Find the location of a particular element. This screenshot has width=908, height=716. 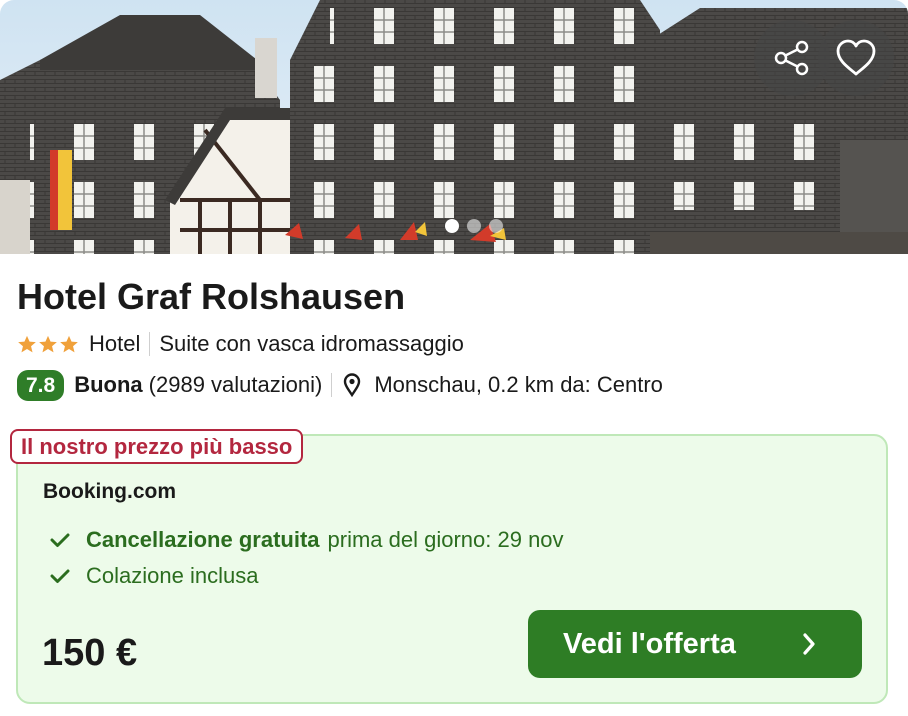

view-offer-label: Vedi l'offerta is located at coordinates (649, 643).